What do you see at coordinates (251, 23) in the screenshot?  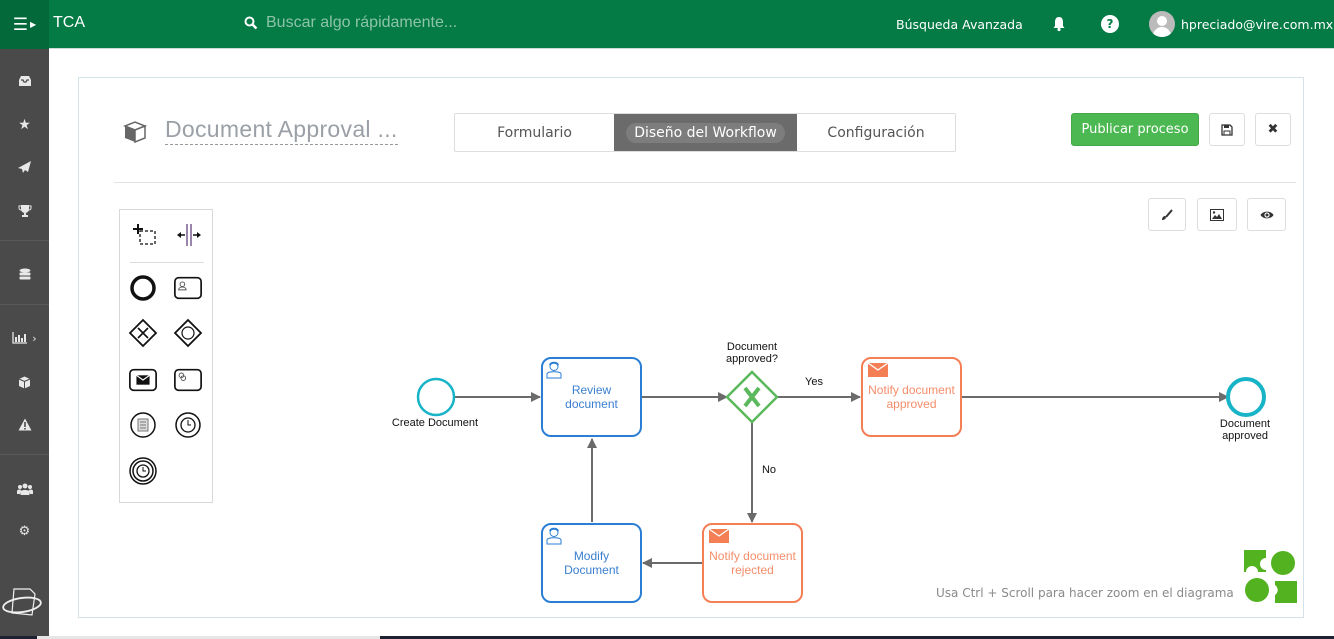 I see `search-icon` at bounding box center [251, 23].